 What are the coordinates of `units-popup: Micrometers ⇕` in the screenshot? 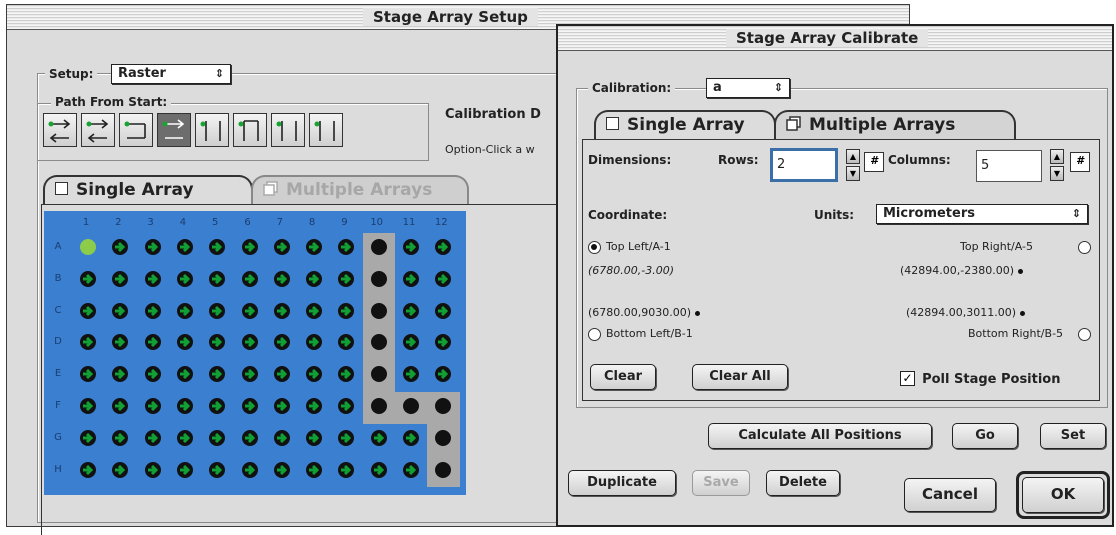 It's located at (982, 214).